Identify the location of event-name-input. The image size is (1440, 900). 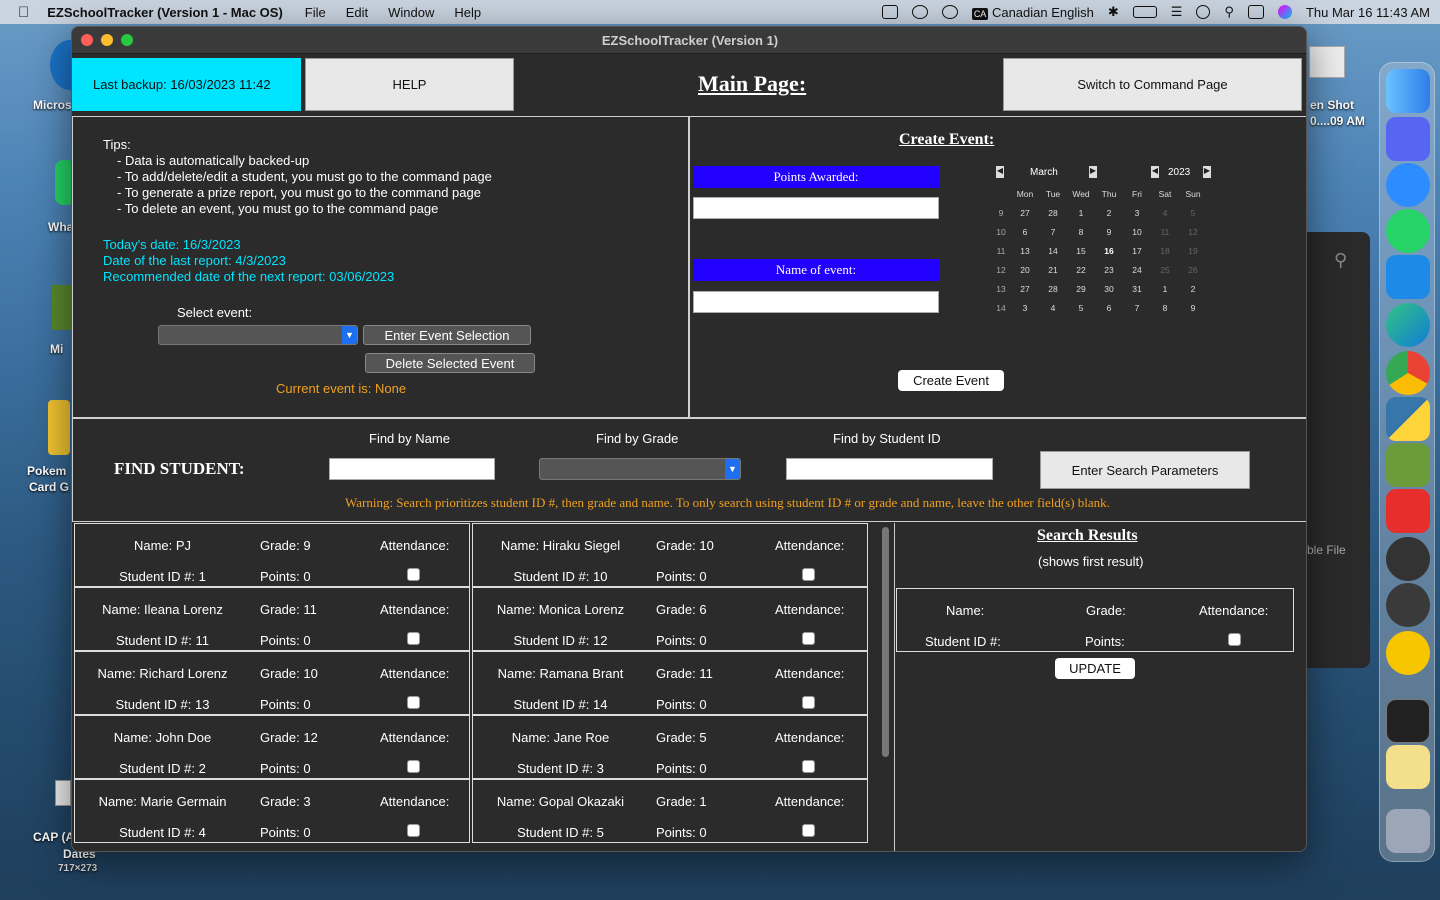
(816, 302).